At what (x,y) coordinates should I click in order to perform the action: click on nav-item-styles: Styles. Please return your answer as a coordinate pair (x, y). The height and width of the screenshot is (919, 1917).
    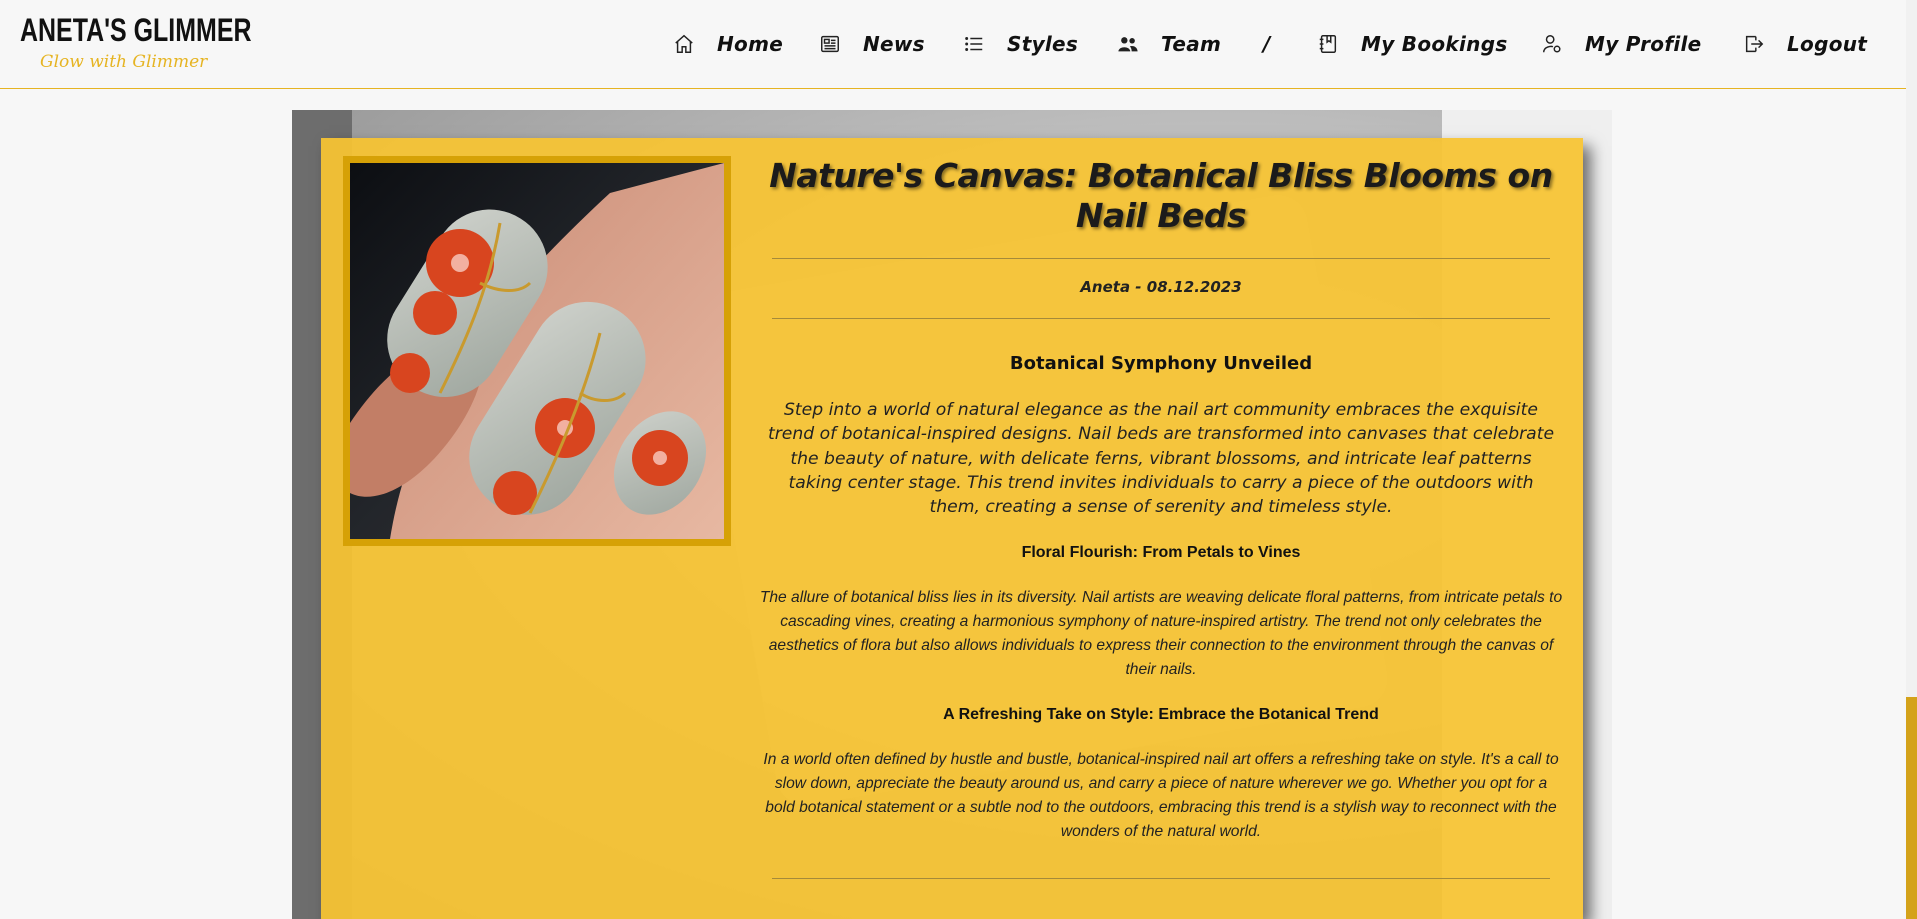
    Looking at the image, I should click on (1020, 44).